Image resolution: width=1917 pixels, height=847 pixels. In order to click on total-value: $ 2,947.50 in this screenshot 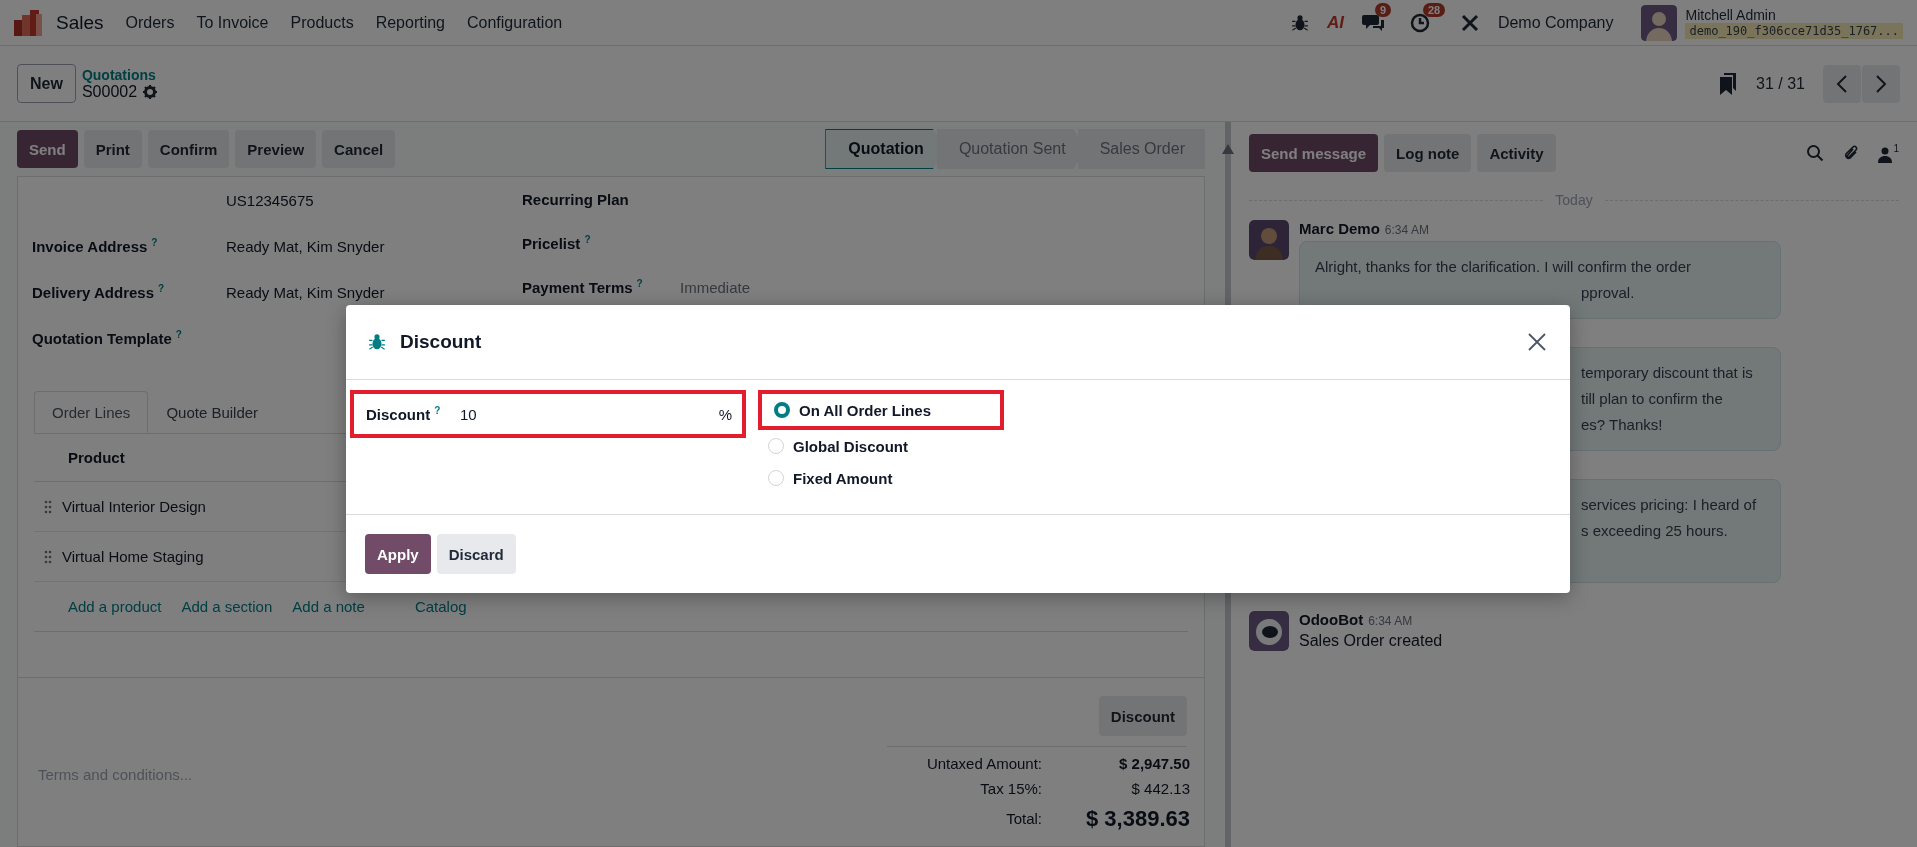, I will do `click(1154, 764)`.